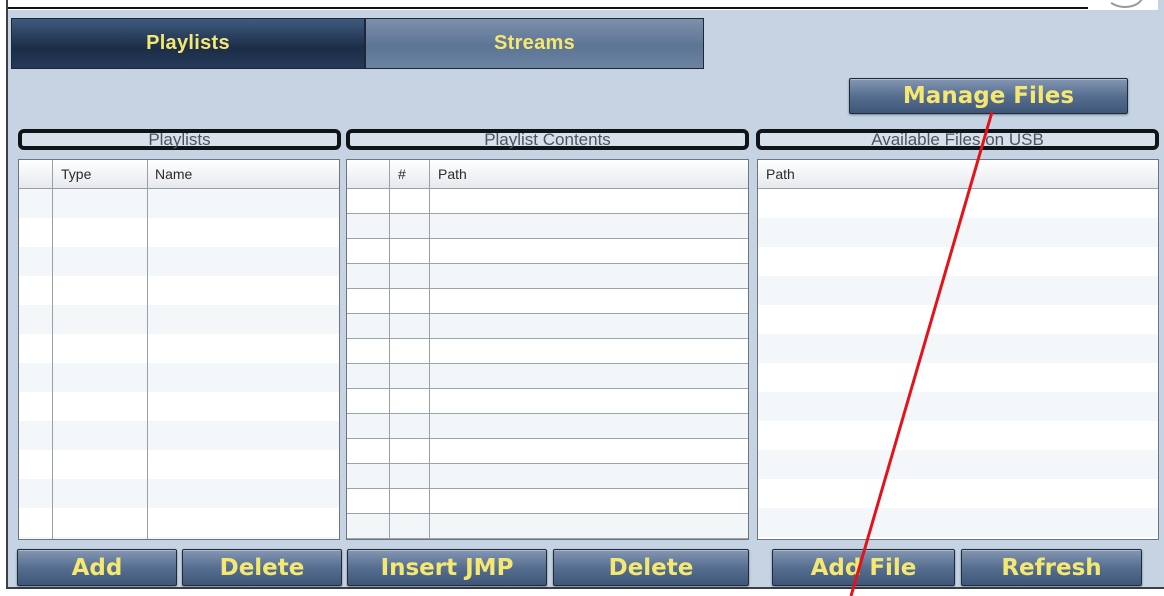  What do you see at coordinates (36, 174) in the screenshot?
I see `playlists-col-select` at bounding box center [36, 174].